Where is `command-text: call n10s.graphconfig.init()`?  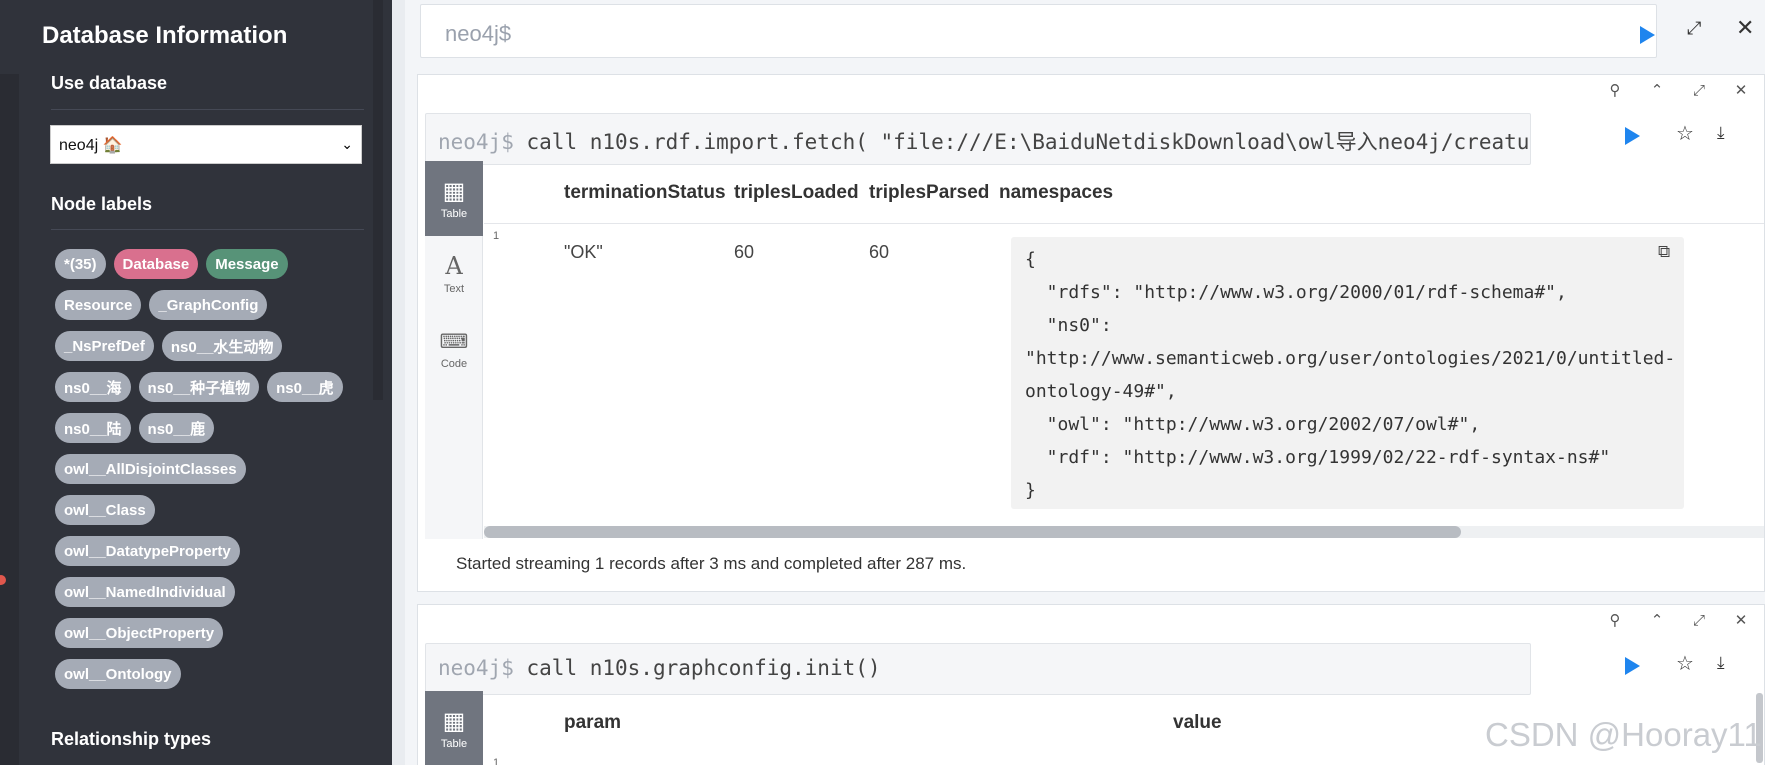 command-text: call n10s.graphconfig.init() is located at coordinates (703, 668).